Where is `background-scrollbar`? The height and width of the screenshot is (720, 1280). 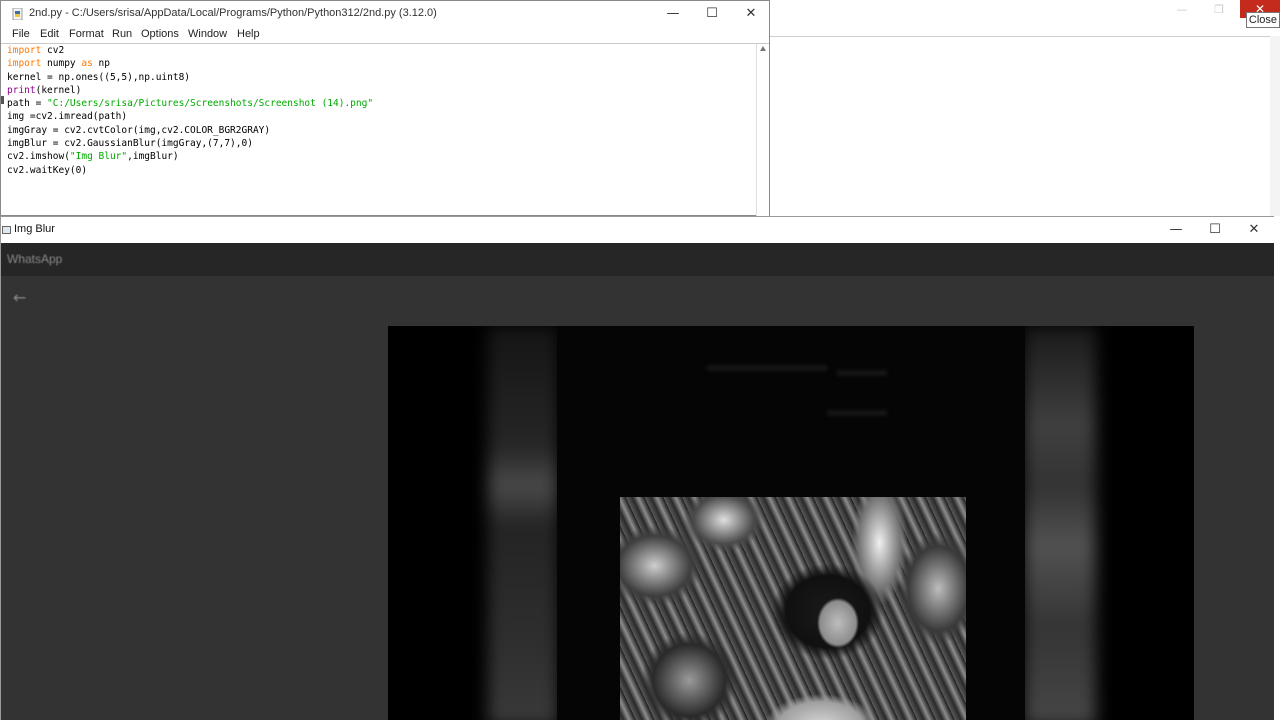
background-scrollbar is located at coordinates (1275, 126).